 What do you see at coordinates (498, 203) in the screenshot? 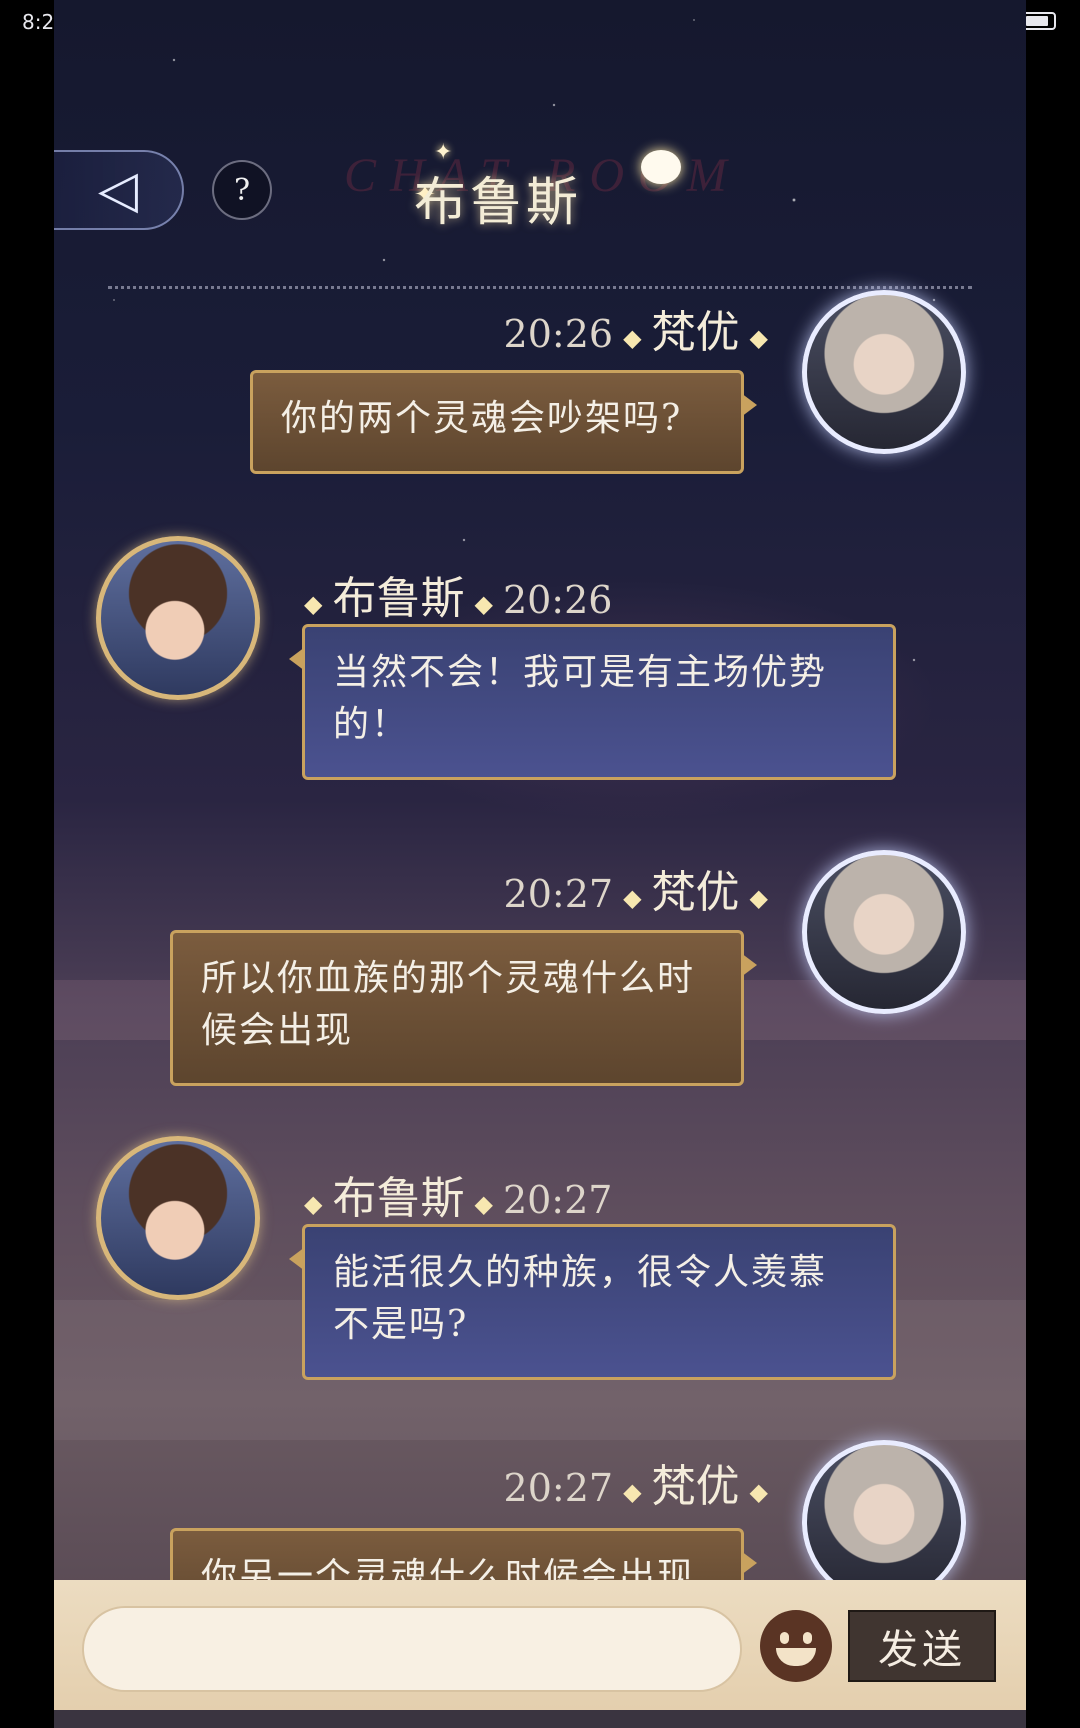
I see `page-title: 布鲁斯` at bounding box center [498, 203].